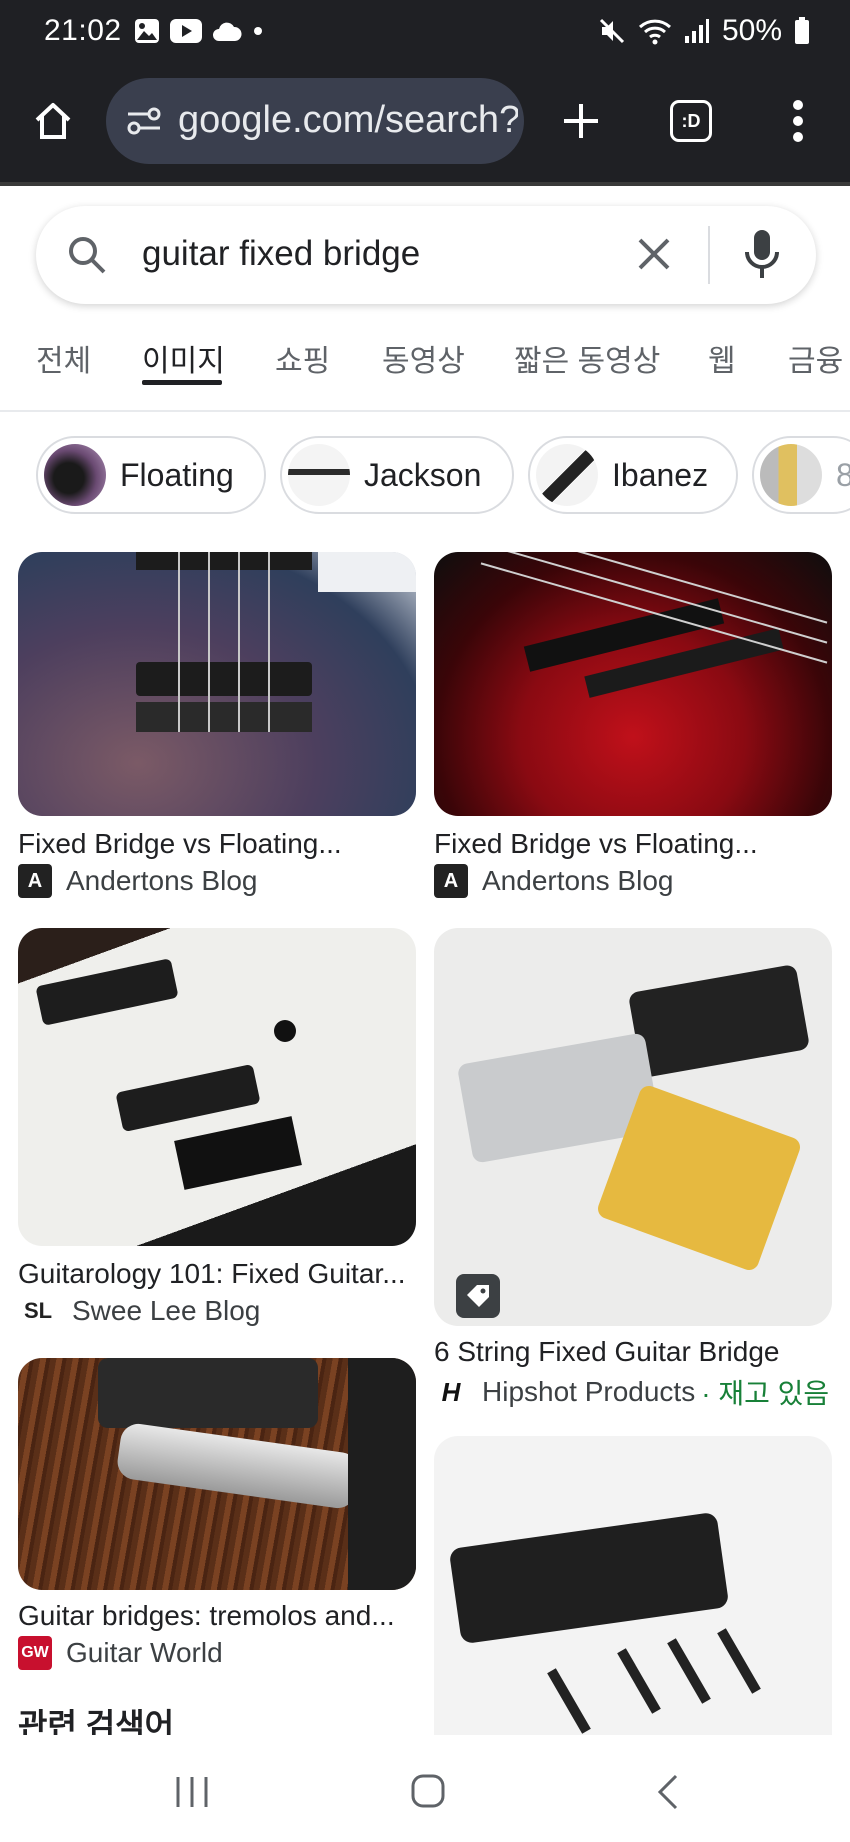 This screenshot has width=850, height=1842. Describe the element at coordinates (631, 1392) in the screenshot. I see `result-source: H Hipshot Products · 재고 있음` at that location.